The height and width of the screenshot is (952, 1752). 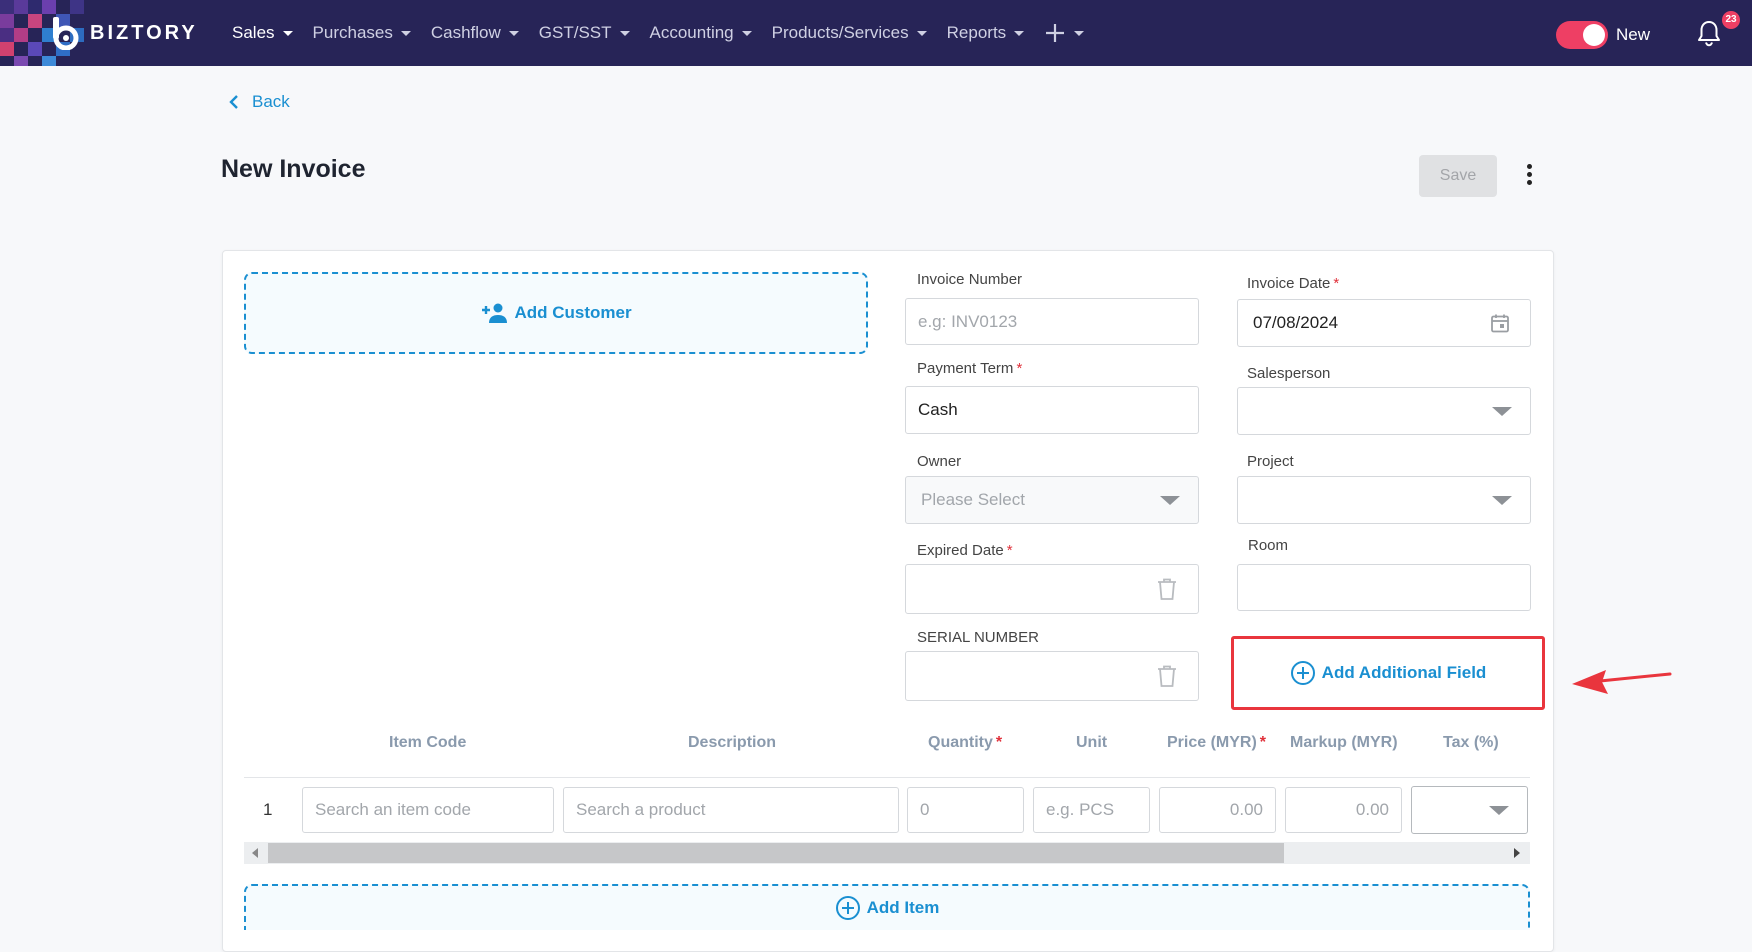 I want to click on nav-cashflow: Cashflow, so click(x=475, y=33).